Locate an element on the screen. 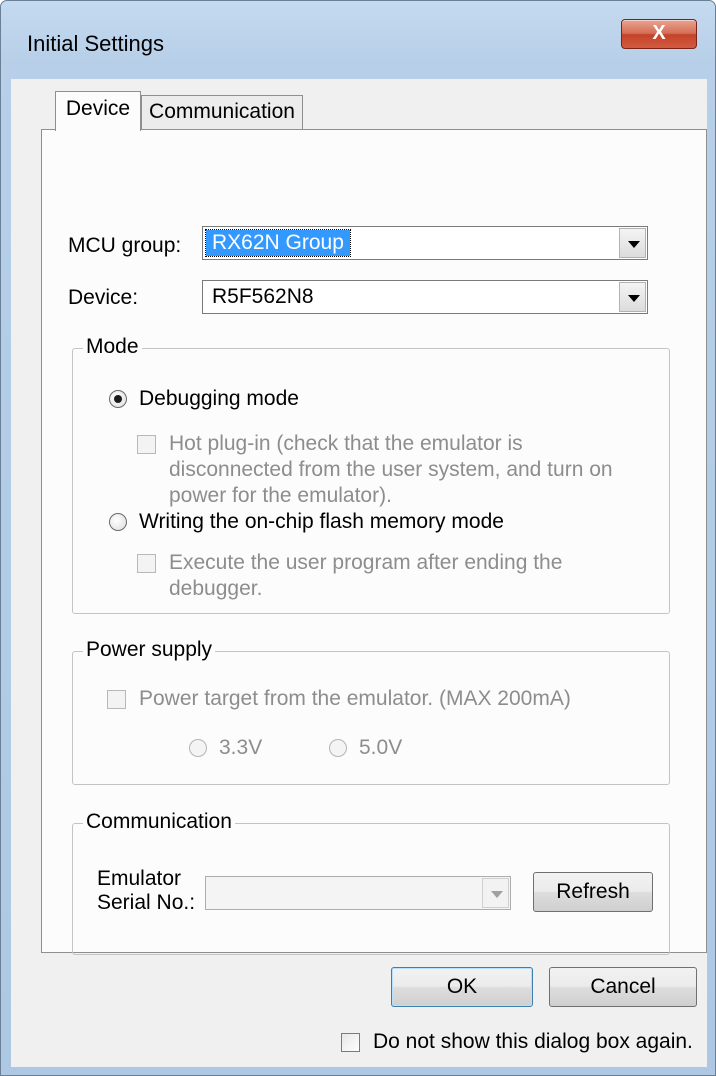 The width and height of the screenshot is (716, 1076). title-bar: Initial Settings X is located at coordinates (358, 40).